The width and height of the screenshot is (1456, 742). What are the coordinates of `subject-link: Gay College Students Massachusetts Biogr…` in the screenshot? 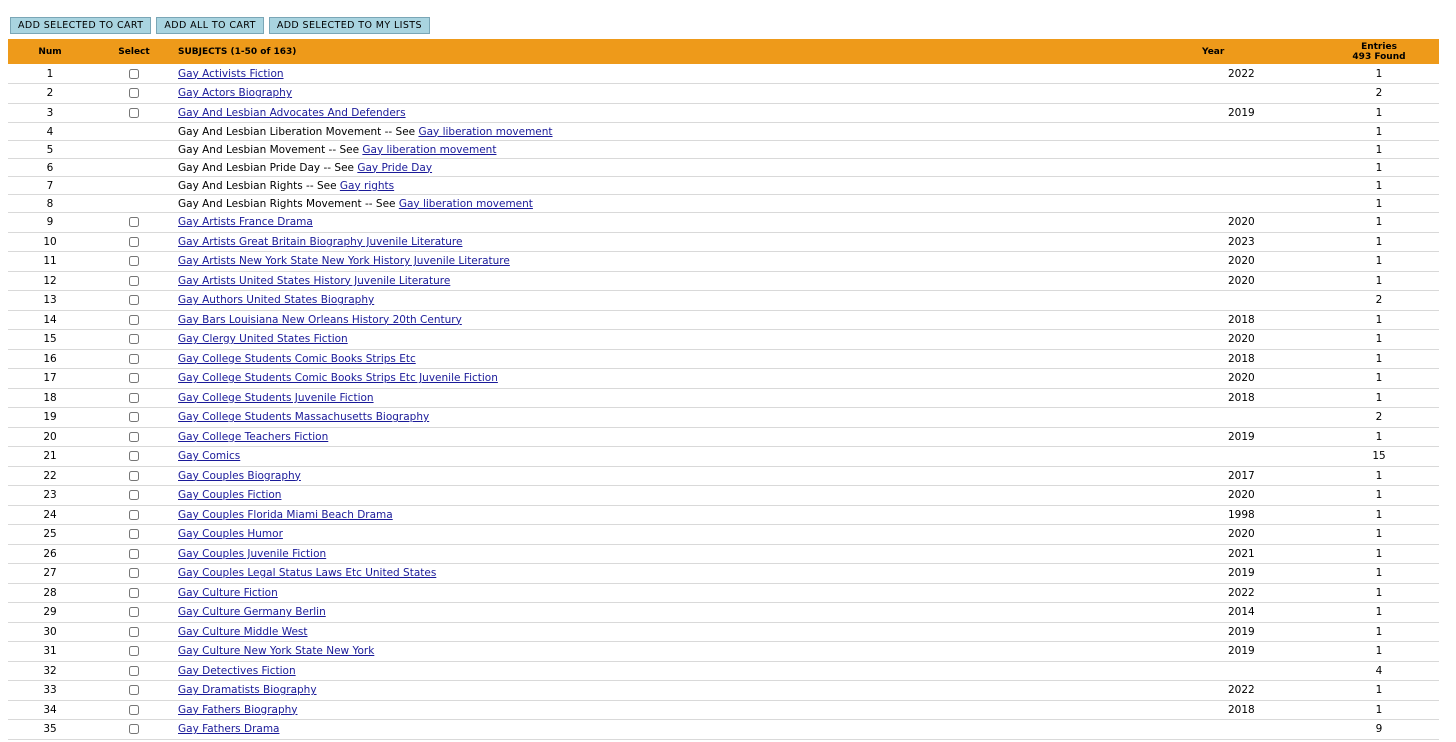 It's located at (303, 417).